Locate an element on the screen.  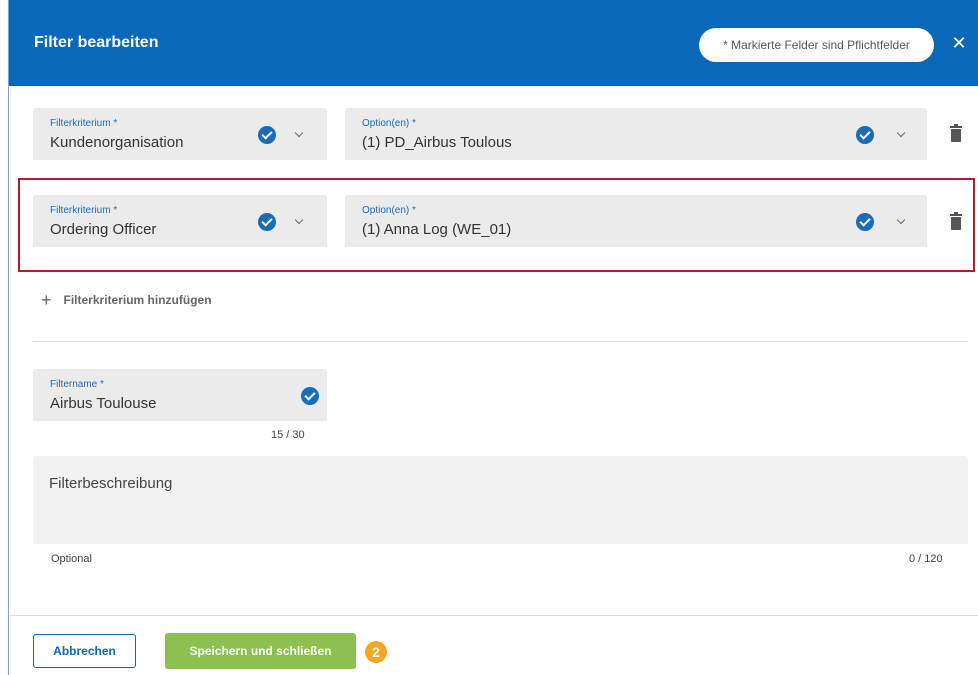
description-counter: 0 / 120 is located at coordinates (926, 559).